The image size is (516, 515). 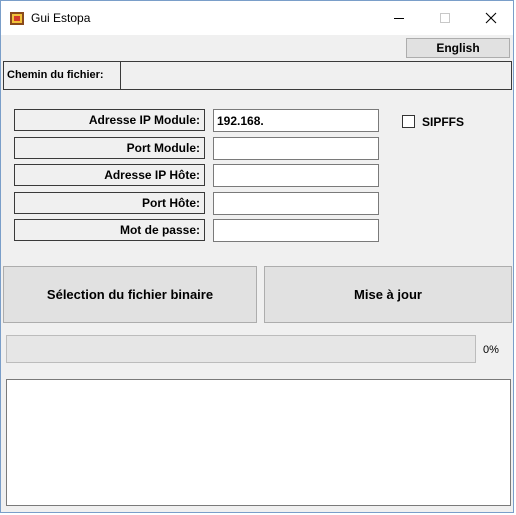 What do you see at coordinates (257, 18) in the screenshot?
I see `title-bar: Gui Estopa` at bounding box center [257, 18].